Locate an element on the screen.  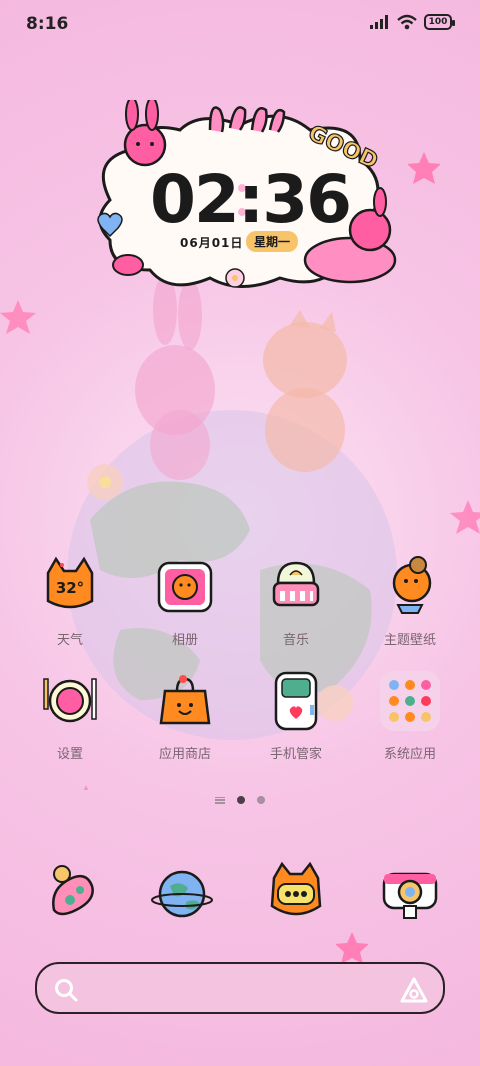
gallery-icon is located at coordinates (185, 587).